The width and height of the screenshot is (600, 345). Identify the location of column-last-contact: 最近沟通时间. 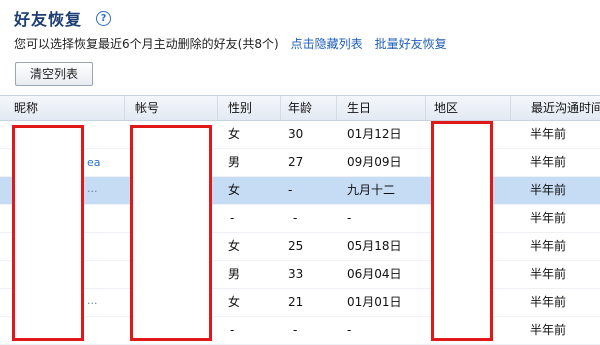
(555, 108).